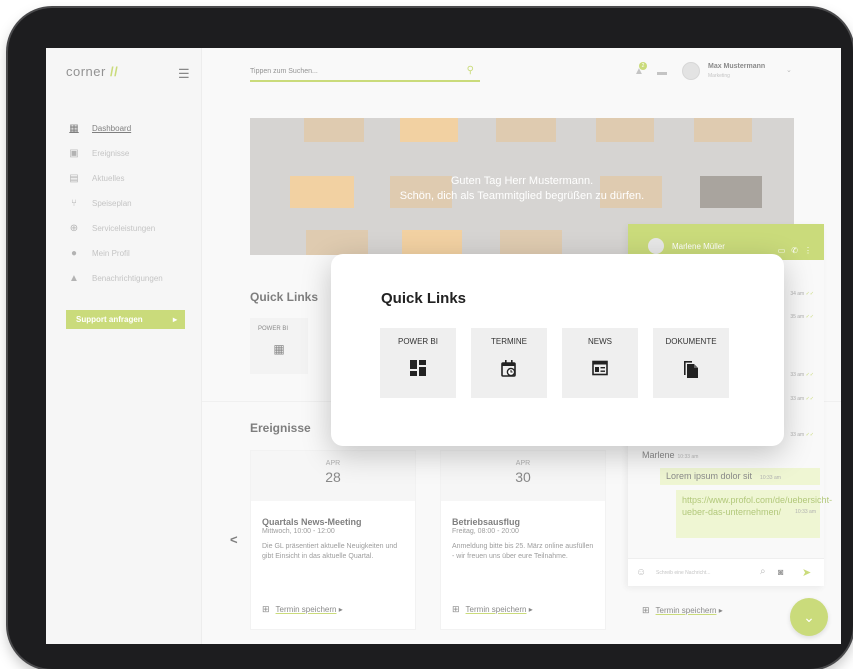  Describe the element at coordinates (509, 369) in the screenshot. I see `calendar-clock-icon` at that location.